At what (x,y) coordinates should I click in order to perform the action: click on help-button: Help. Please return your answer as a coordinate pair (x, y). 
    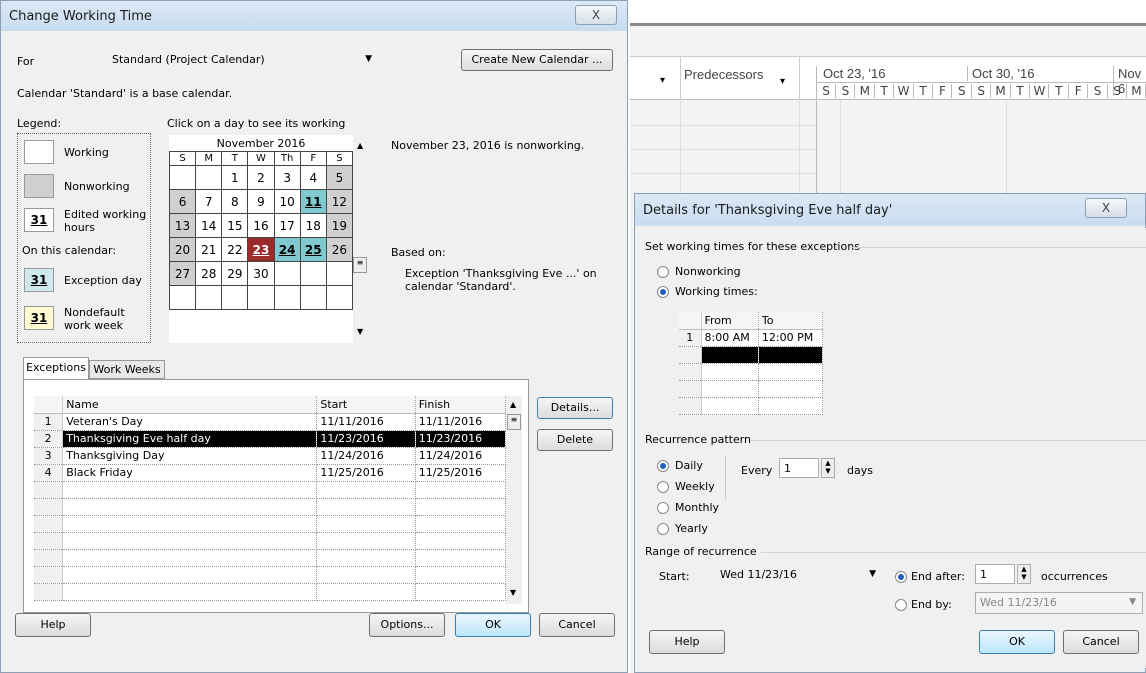
    Looking at the image, I should click on (687, 642).